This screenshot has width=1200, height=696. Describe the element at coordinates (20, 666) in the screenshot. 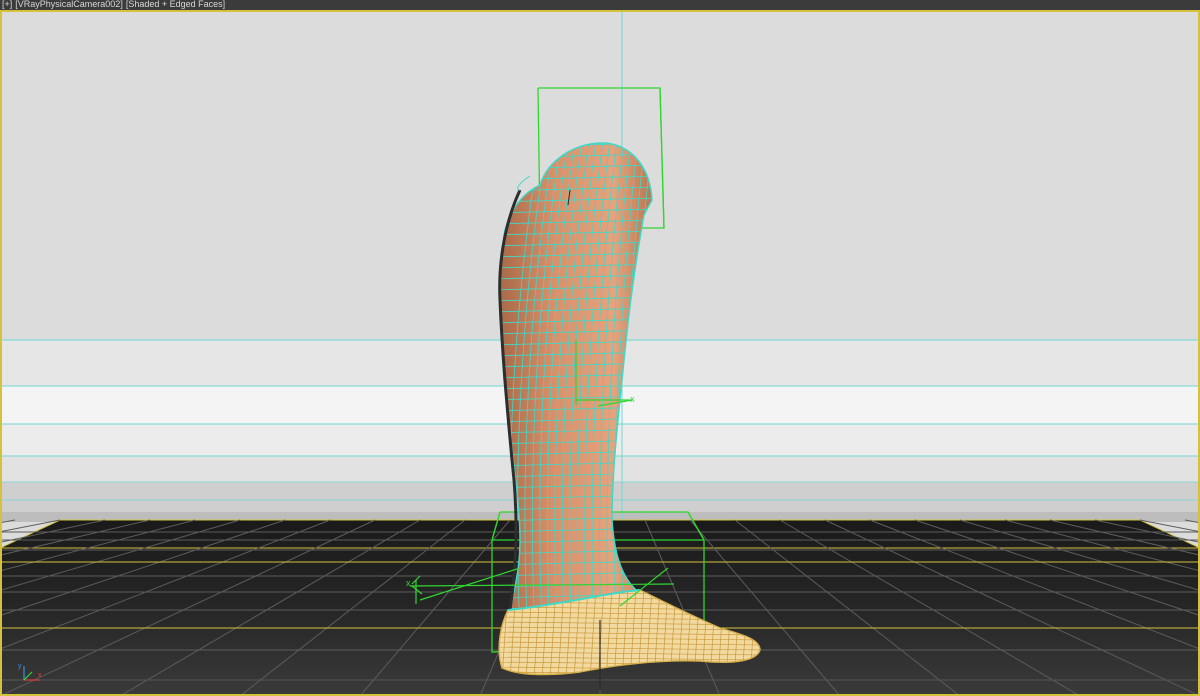

I see `tripod-y-label: y` at that location.